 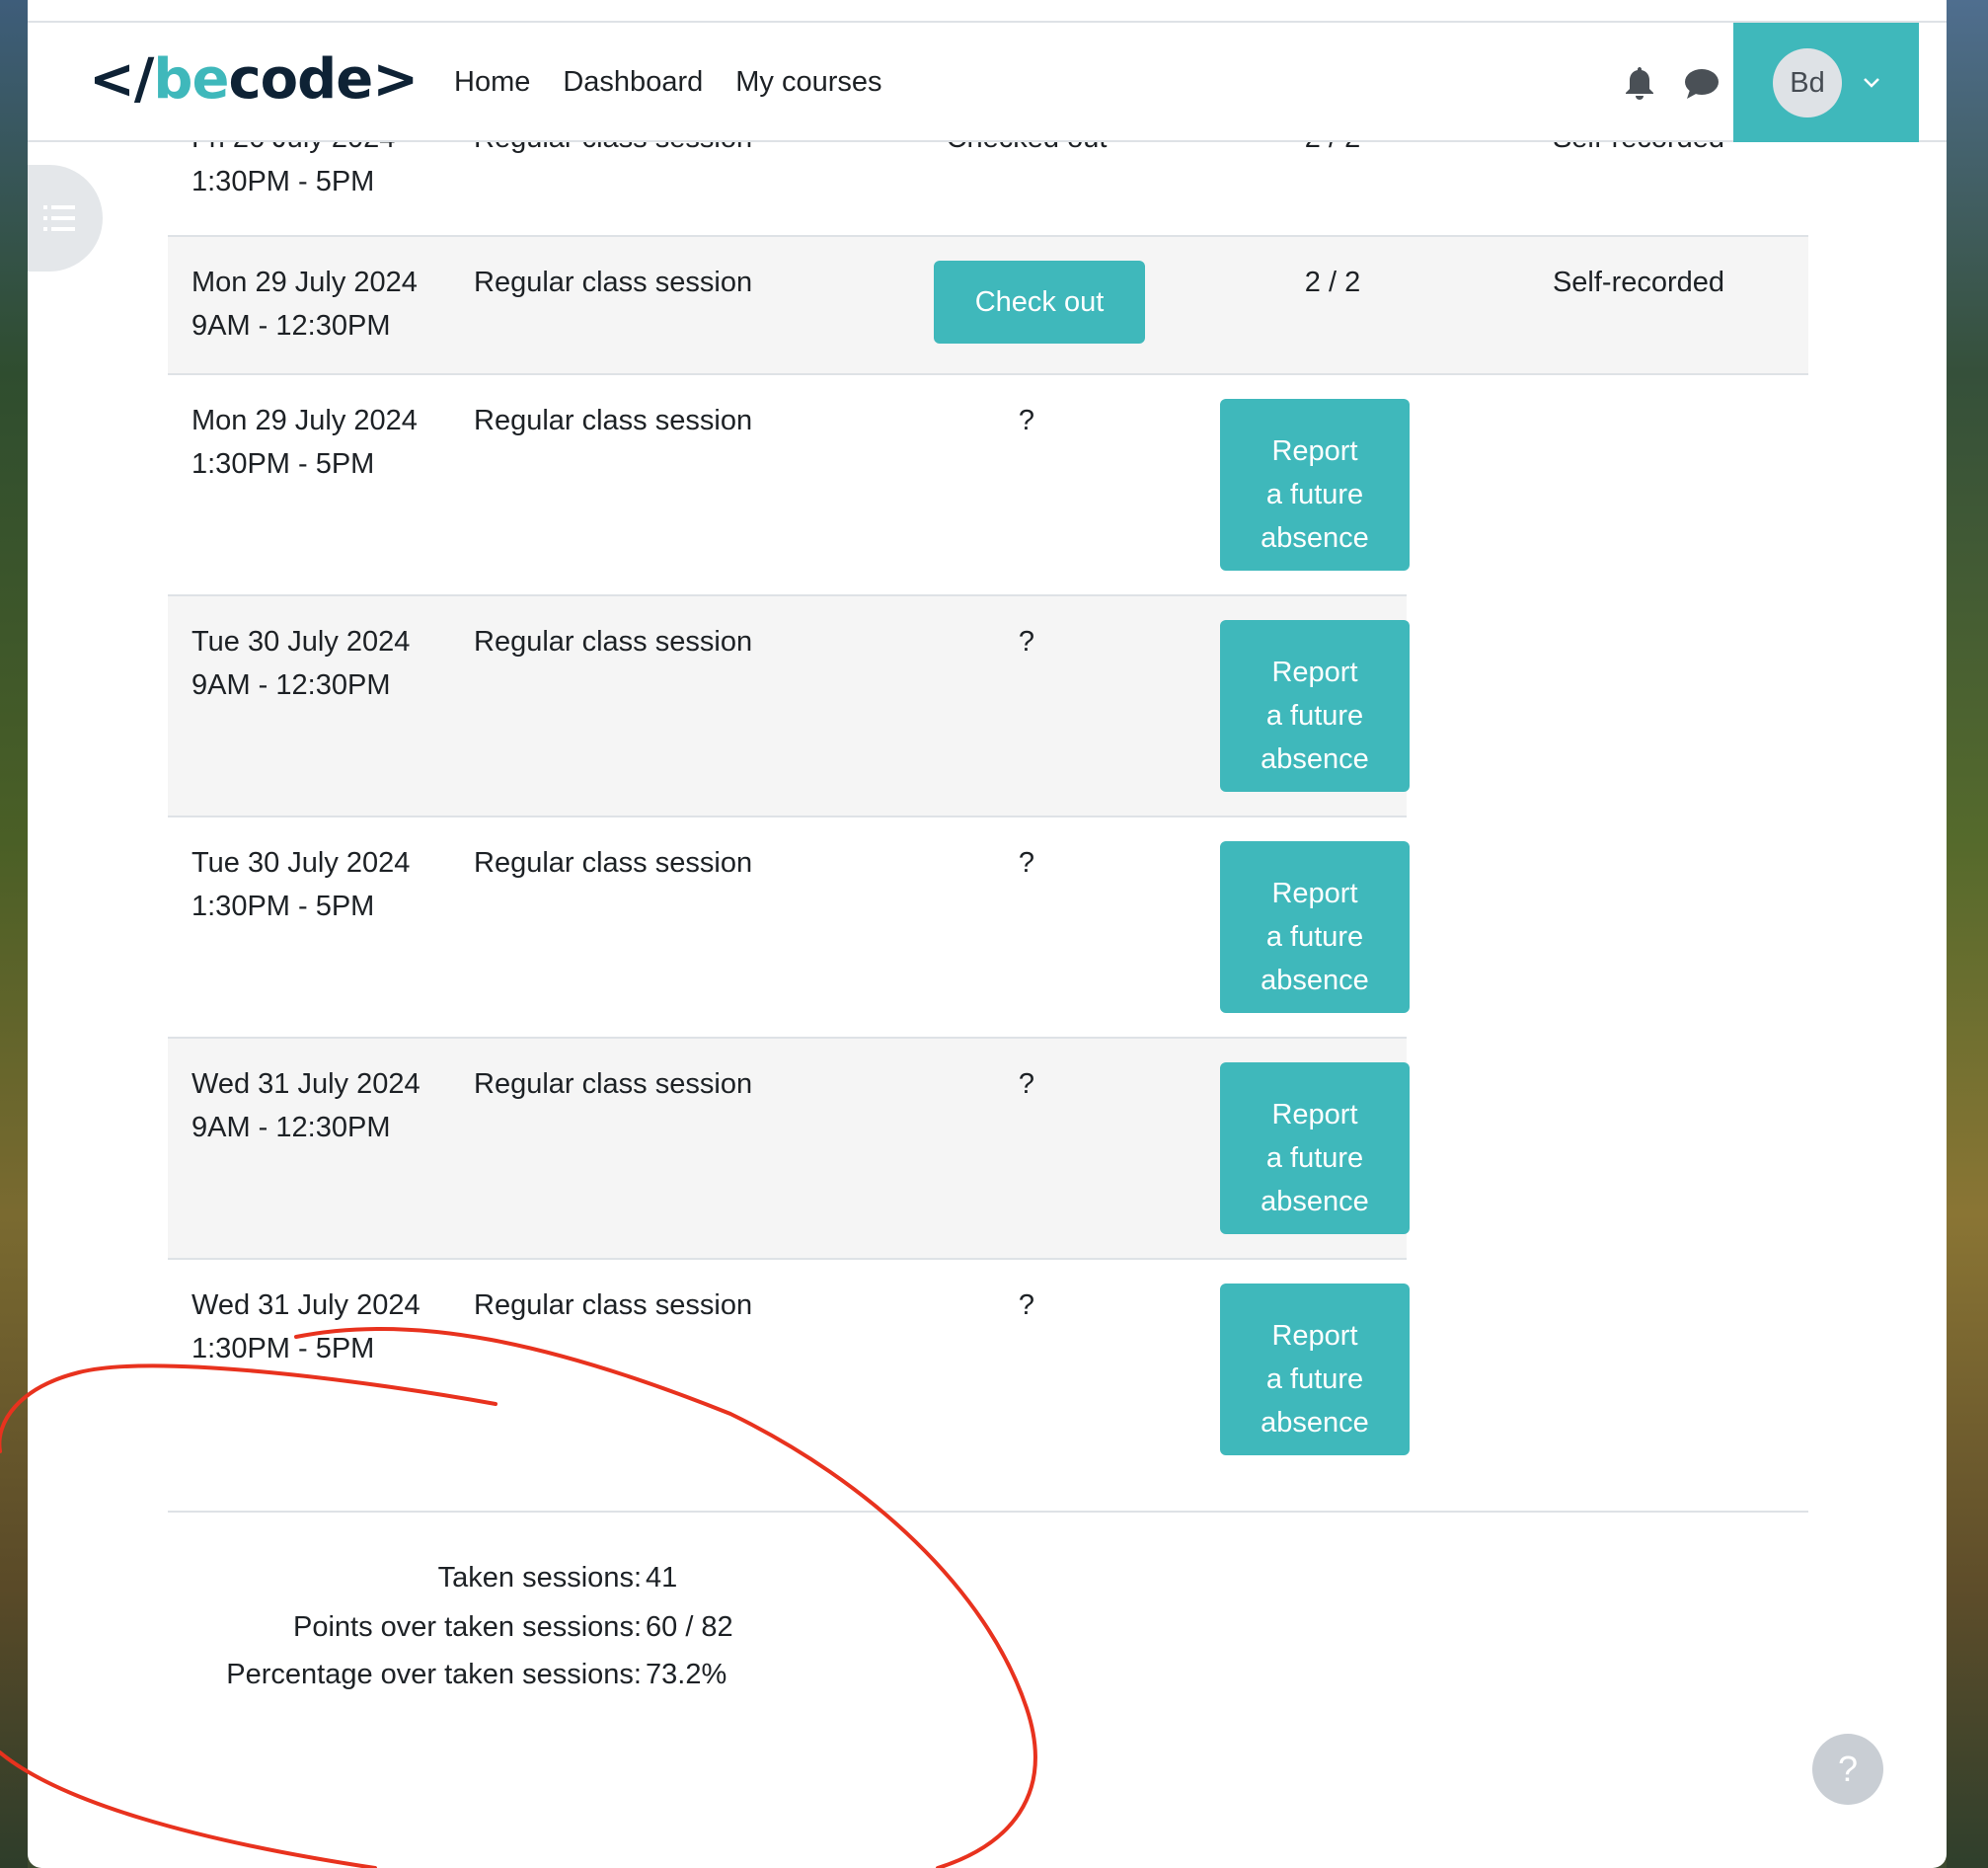 What do you see at coordinates (1967, 934) in the screenshot?
I see `desktop-background-right` at bounding box center [1967, 934].